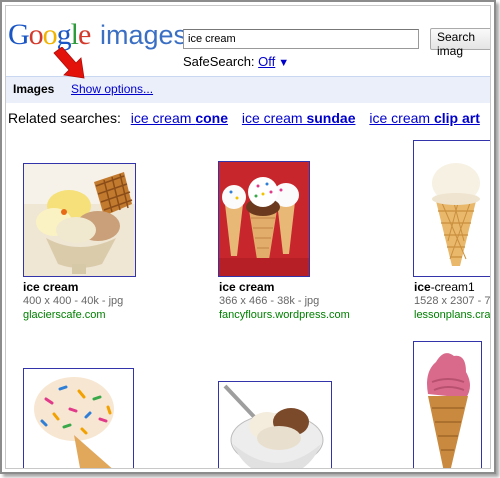  I want to click on safesearch: SafeSearch: Off ▼, so click(236, 61).